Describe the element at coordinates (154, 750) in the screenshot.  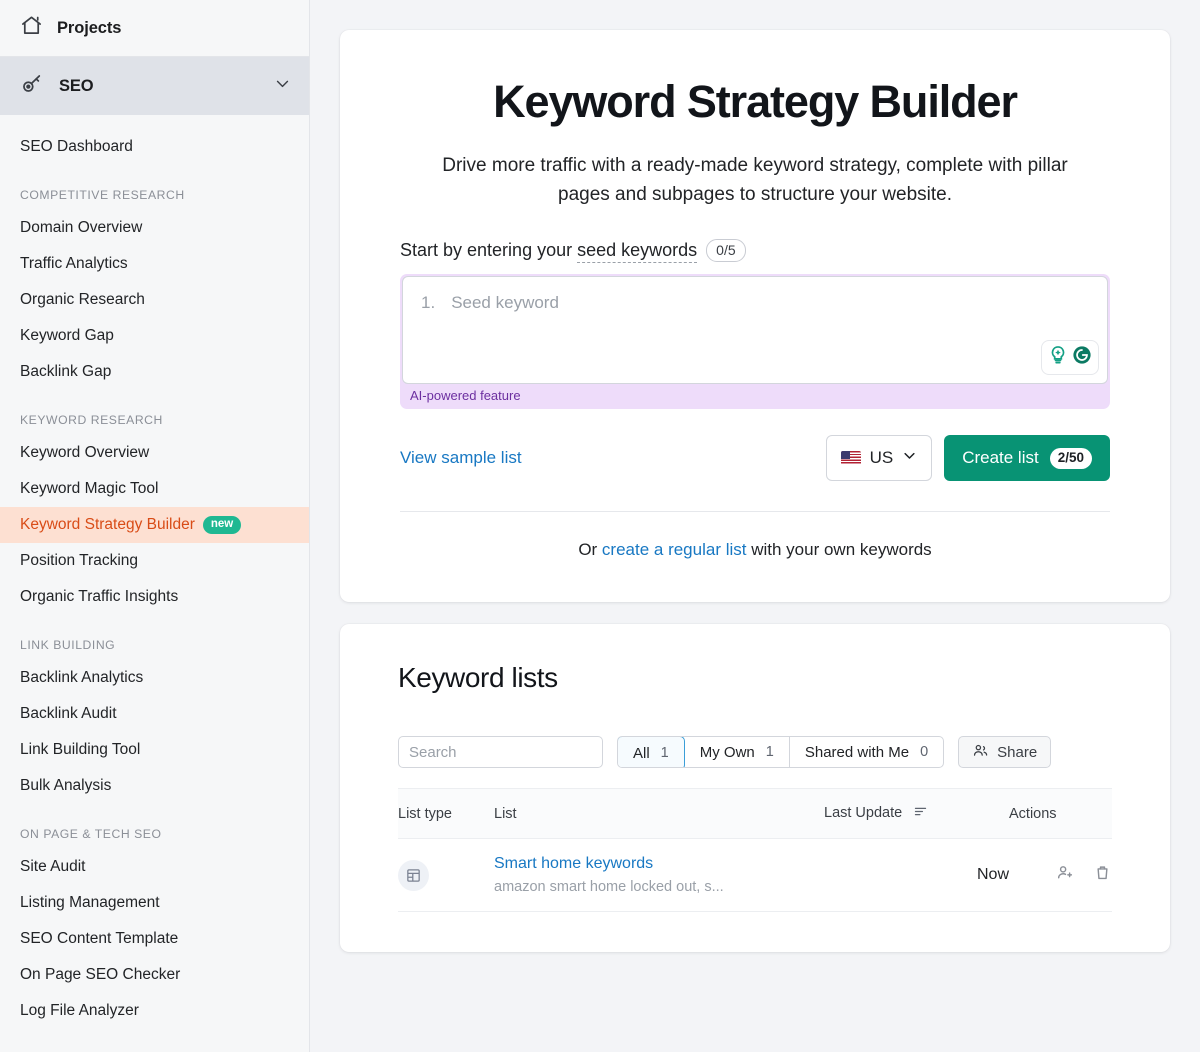
I see `sidebar-item-link-building-tool: Link Building Tool` at that location.